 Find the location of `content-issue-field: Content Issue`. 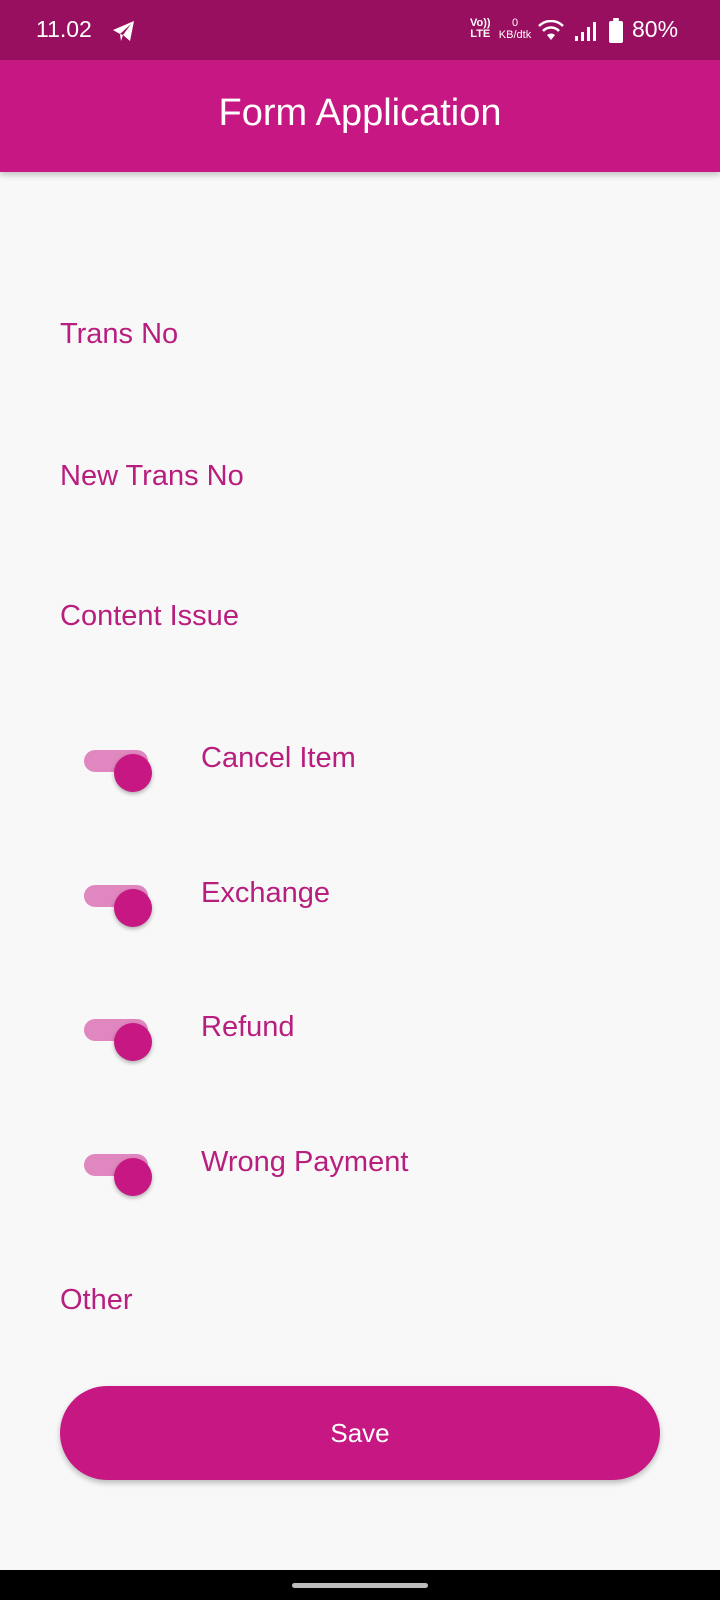

content-issue-field: Content Issue is located at coordinates (149, 616).